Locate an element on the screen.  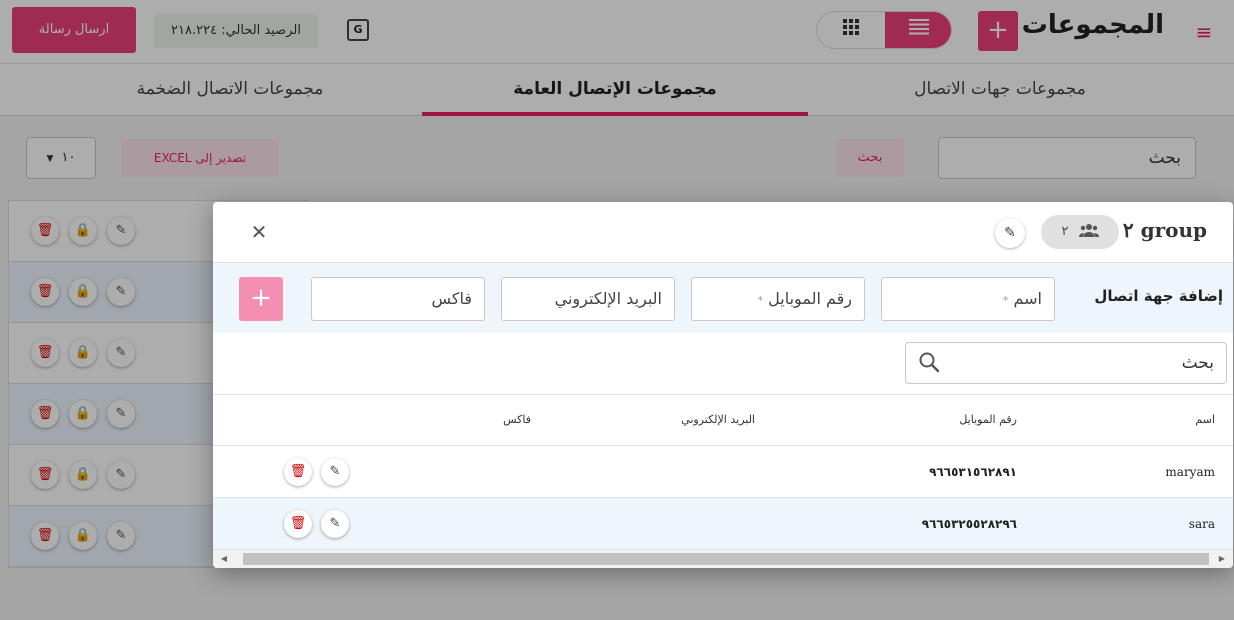
edit-group-icon: ✎ is located at coordinates (1010, 233).